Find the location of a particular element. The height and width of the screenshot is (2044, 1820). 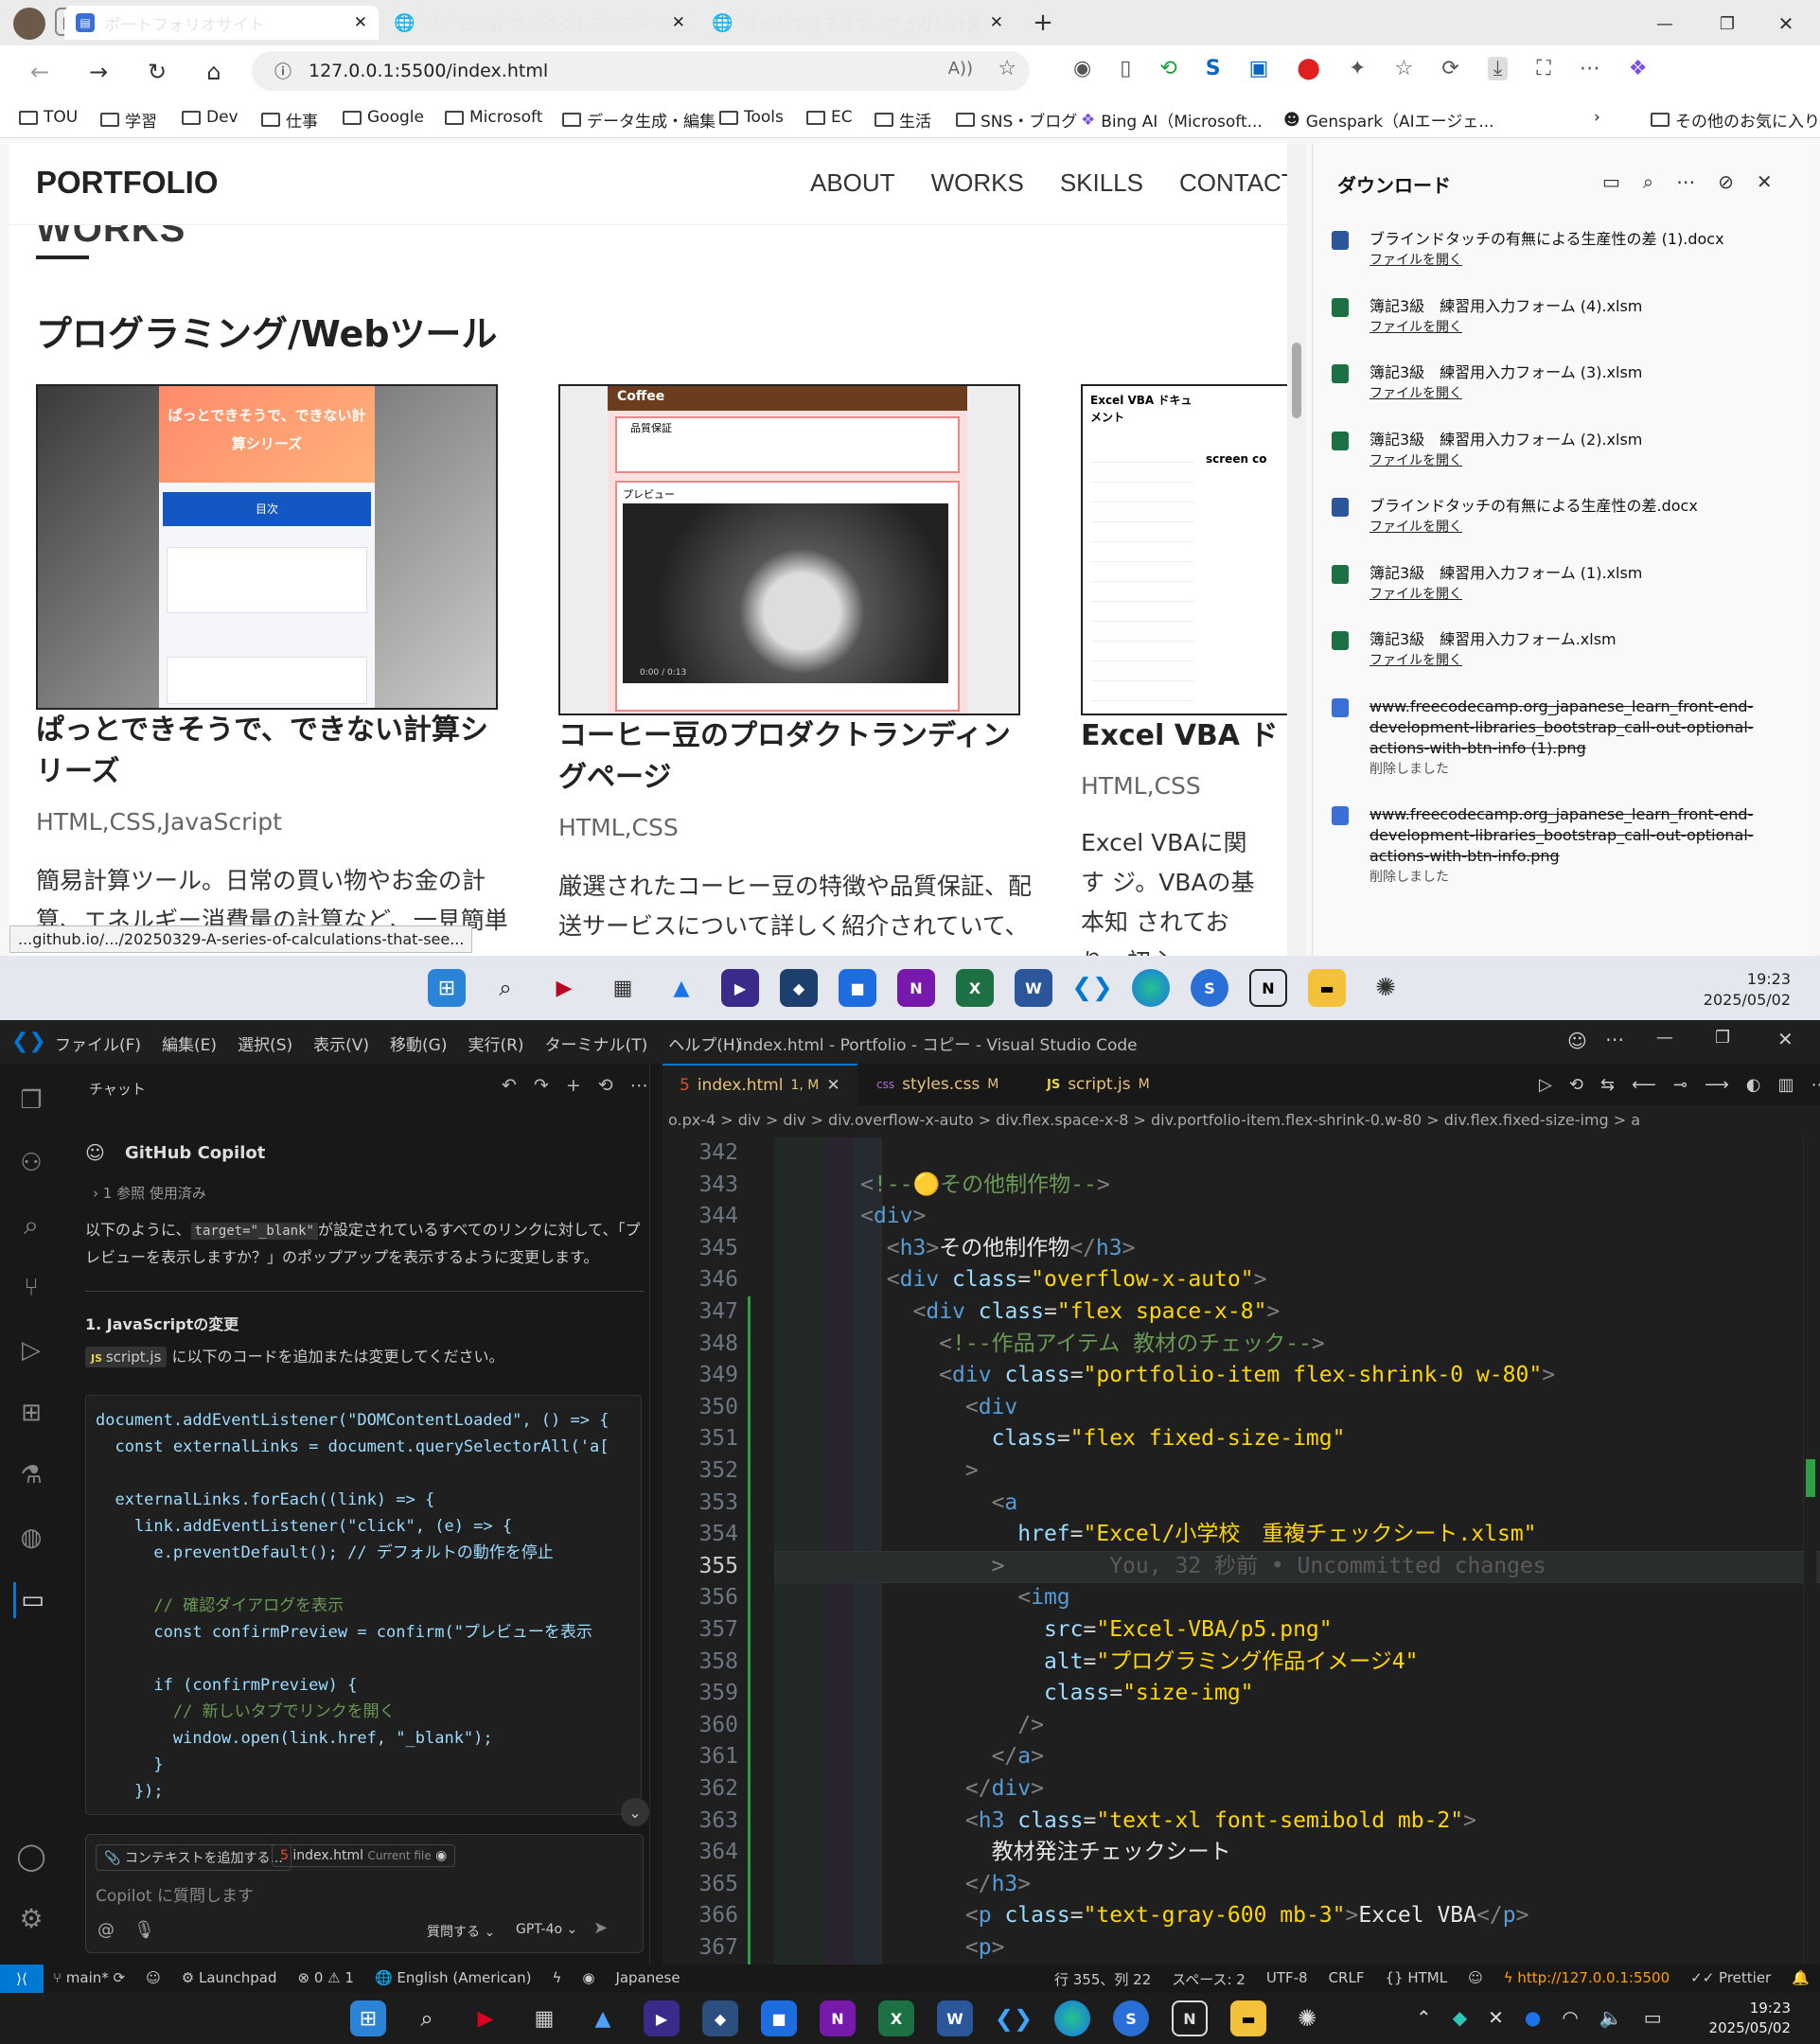

info-icon: ⓘ is located at coordinates (283, 71).